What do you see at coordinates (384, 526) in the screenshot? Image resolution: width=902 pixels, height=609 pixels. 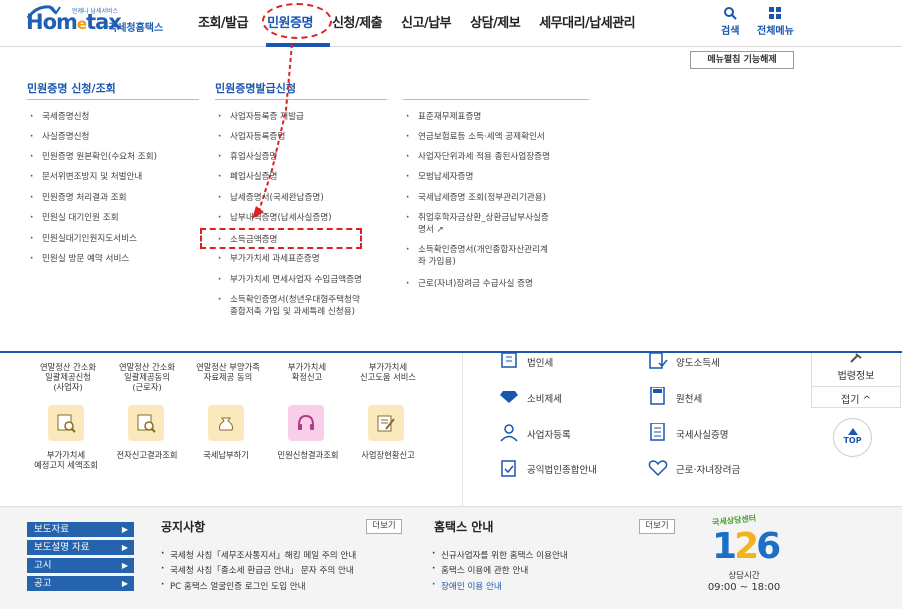 I see `notice-more-button: 더보기` at bounding box center [384, 526].